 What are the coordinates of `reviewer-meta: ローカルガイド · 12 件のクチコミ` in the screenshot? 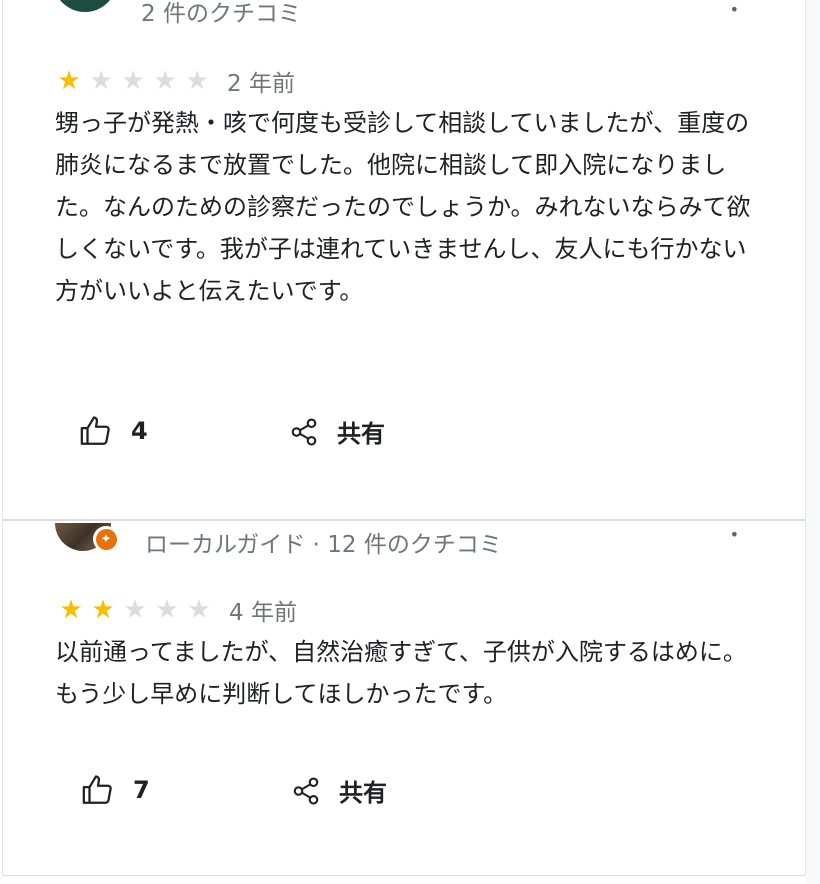 It's located at (323, 542).